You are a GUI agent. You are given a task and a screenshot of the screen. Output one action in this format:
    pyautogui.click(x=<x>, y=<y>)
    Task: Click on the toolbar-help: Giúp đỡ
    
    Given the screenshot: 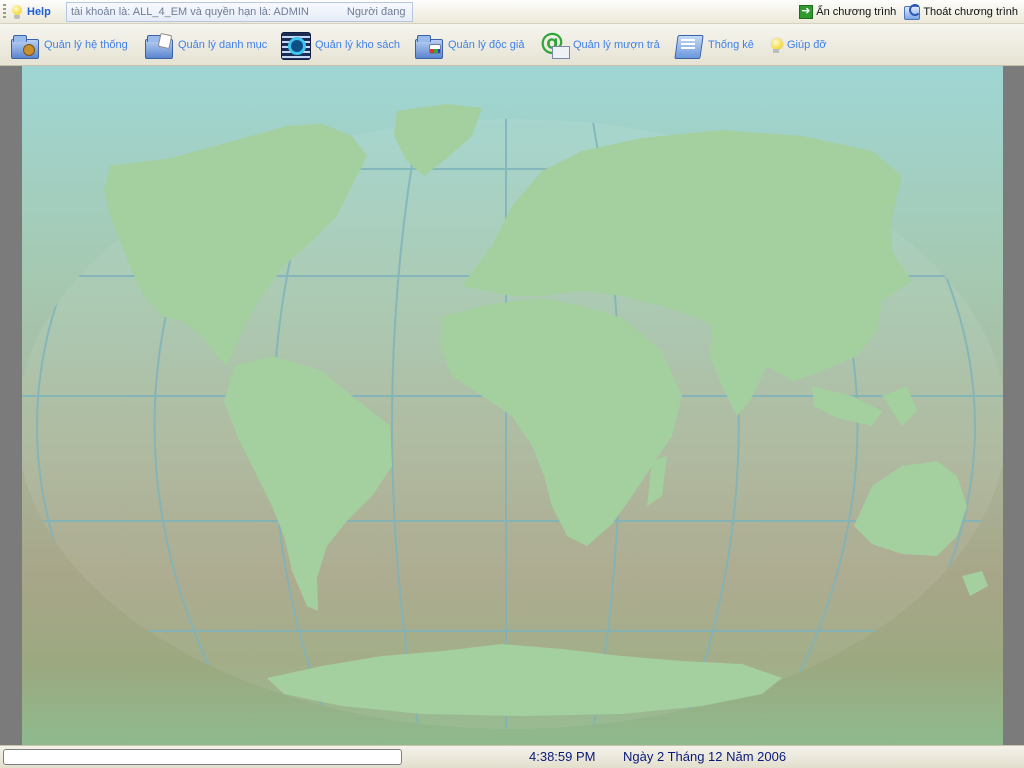 What is the action you would take?
    pyautogui.click(x=797, y=45)
    